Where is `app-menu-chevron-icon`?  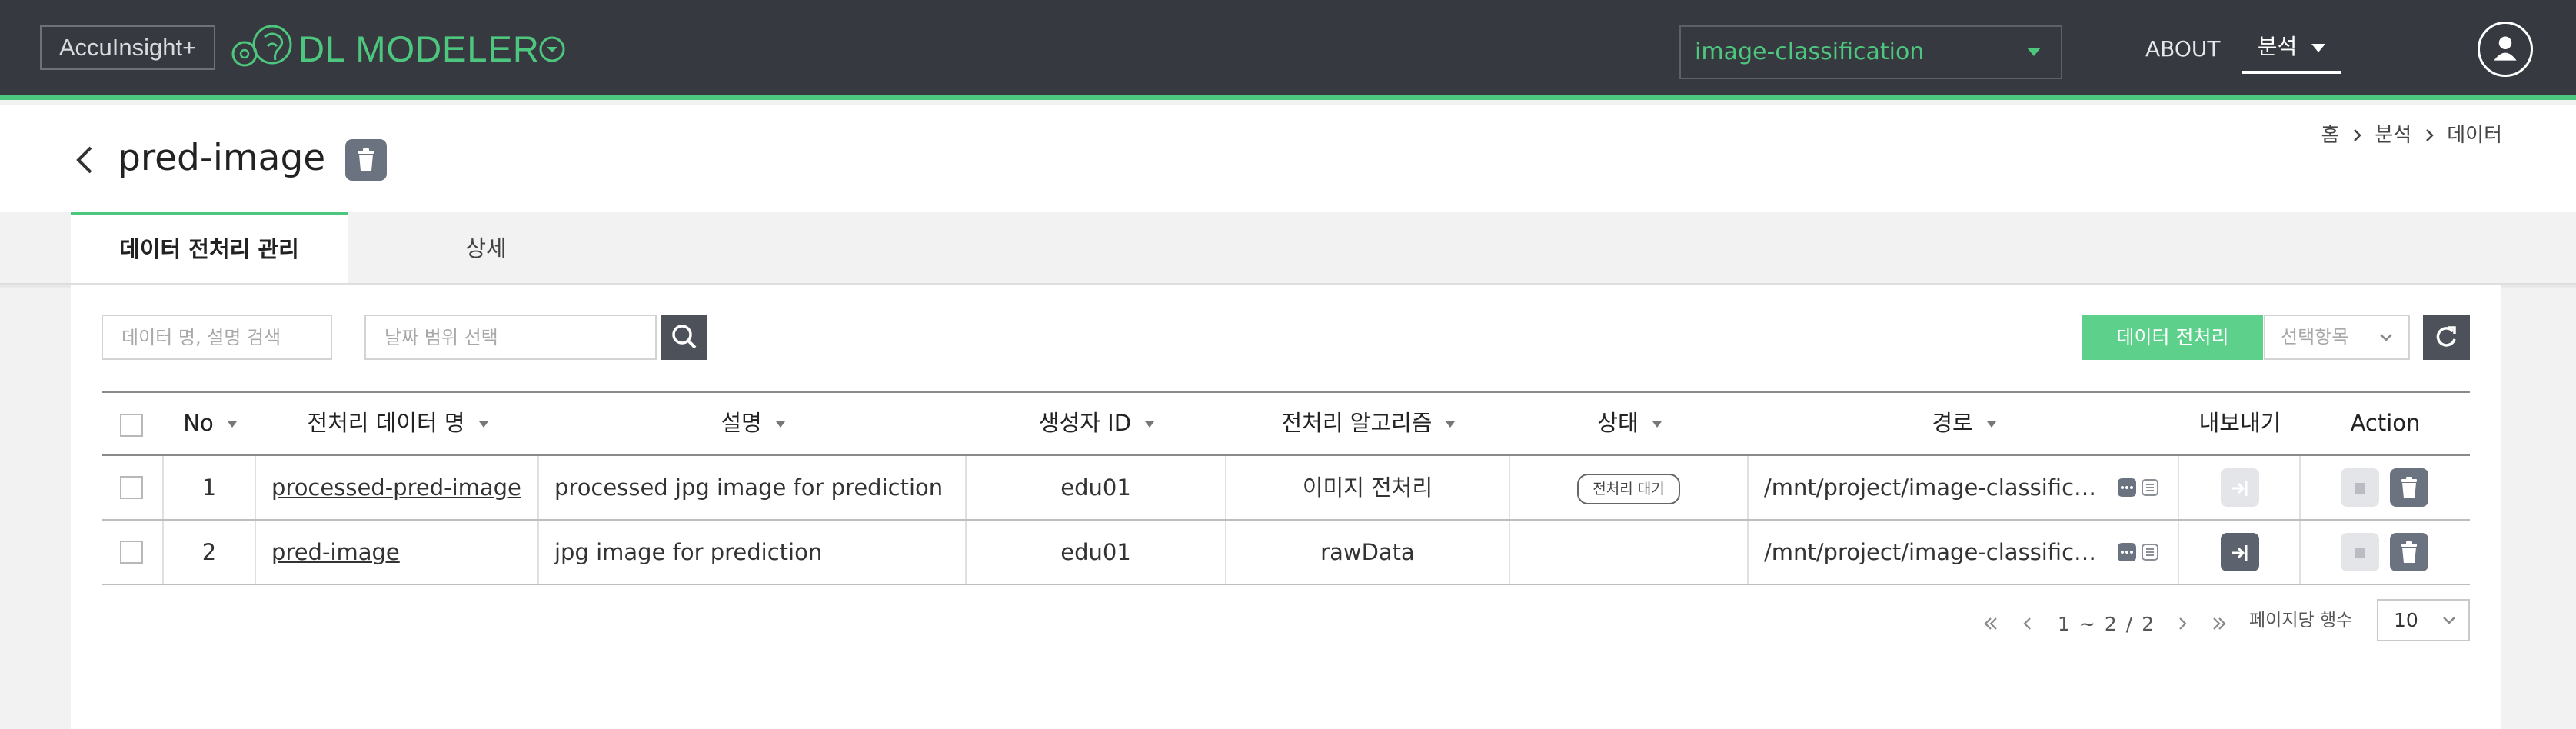 app-menu-chevron-icon is located at coordinates (552, 49).